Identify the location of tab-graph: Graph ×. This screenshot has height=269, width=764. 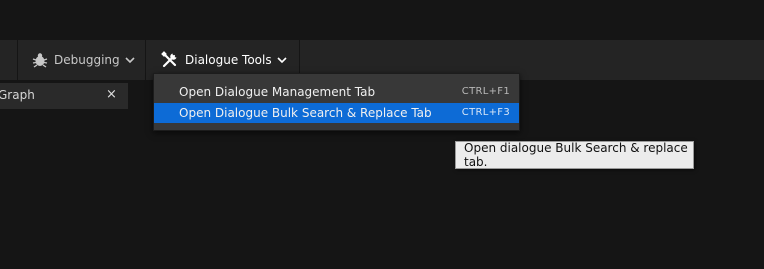
(64, 96).